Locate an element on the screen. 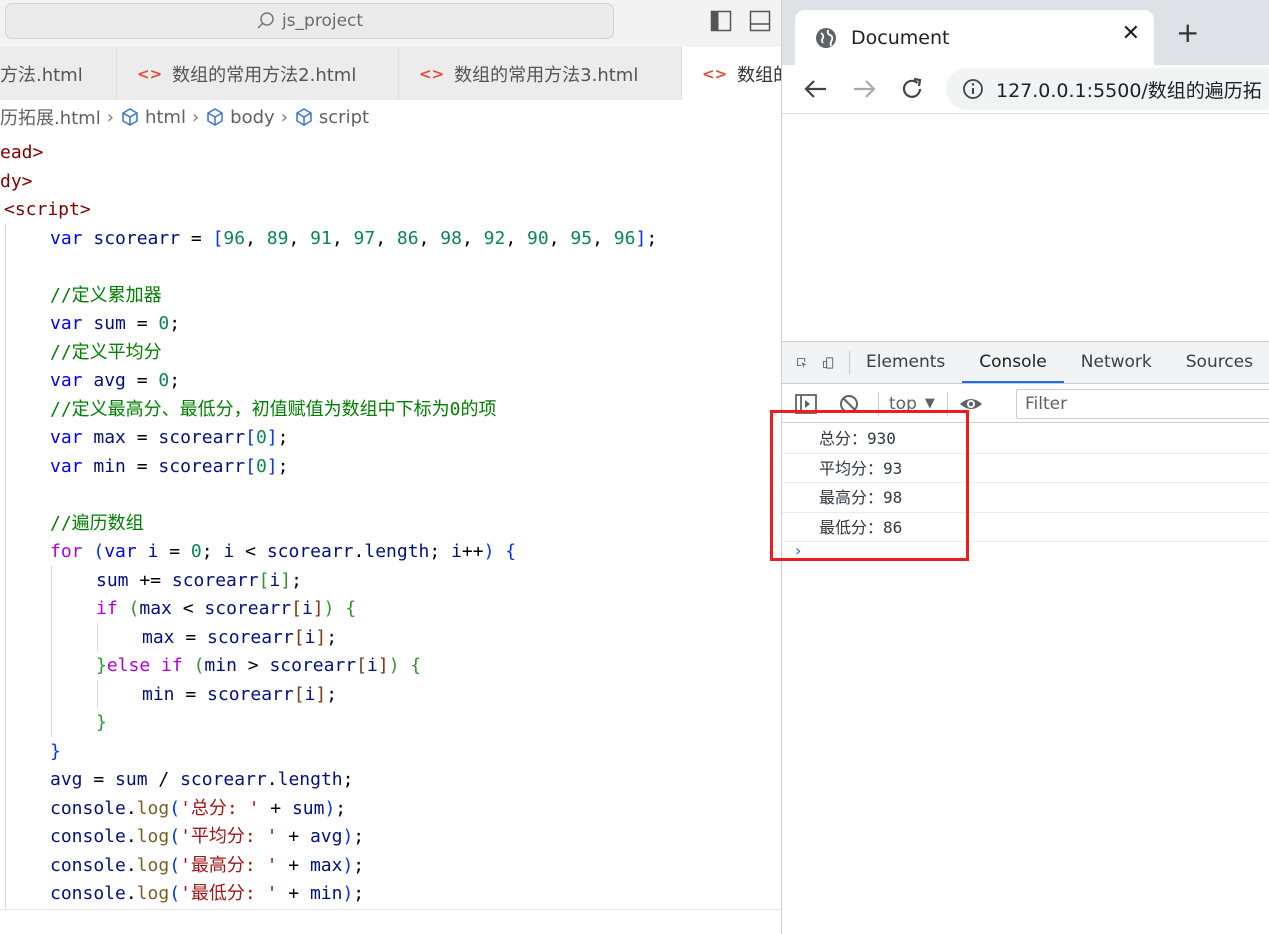 This screenshot has width=1269, height=934. editor-tab: <> 数组的常用方法3.html is located at coordinates (540, 73).